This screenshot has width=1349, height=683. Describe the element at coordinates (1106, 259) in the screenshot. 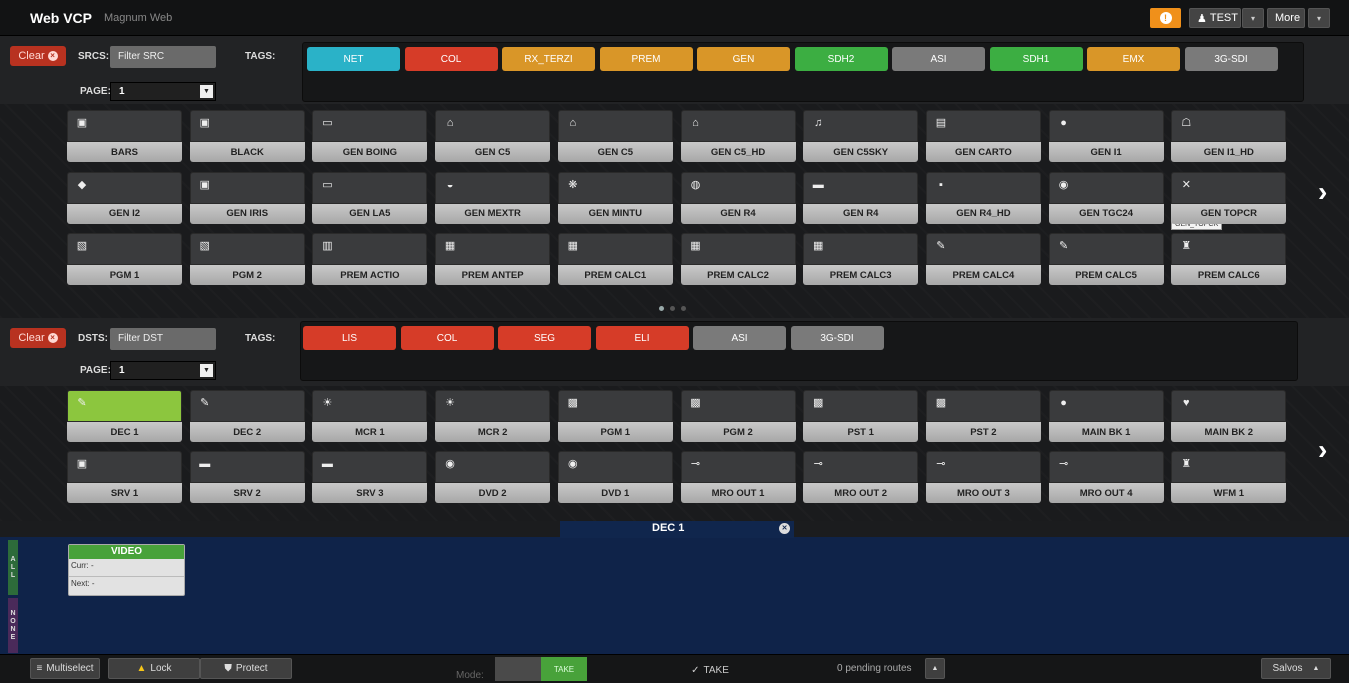

I see `route-button-prem-calc5: ✎ PREM CALC5` at that location.